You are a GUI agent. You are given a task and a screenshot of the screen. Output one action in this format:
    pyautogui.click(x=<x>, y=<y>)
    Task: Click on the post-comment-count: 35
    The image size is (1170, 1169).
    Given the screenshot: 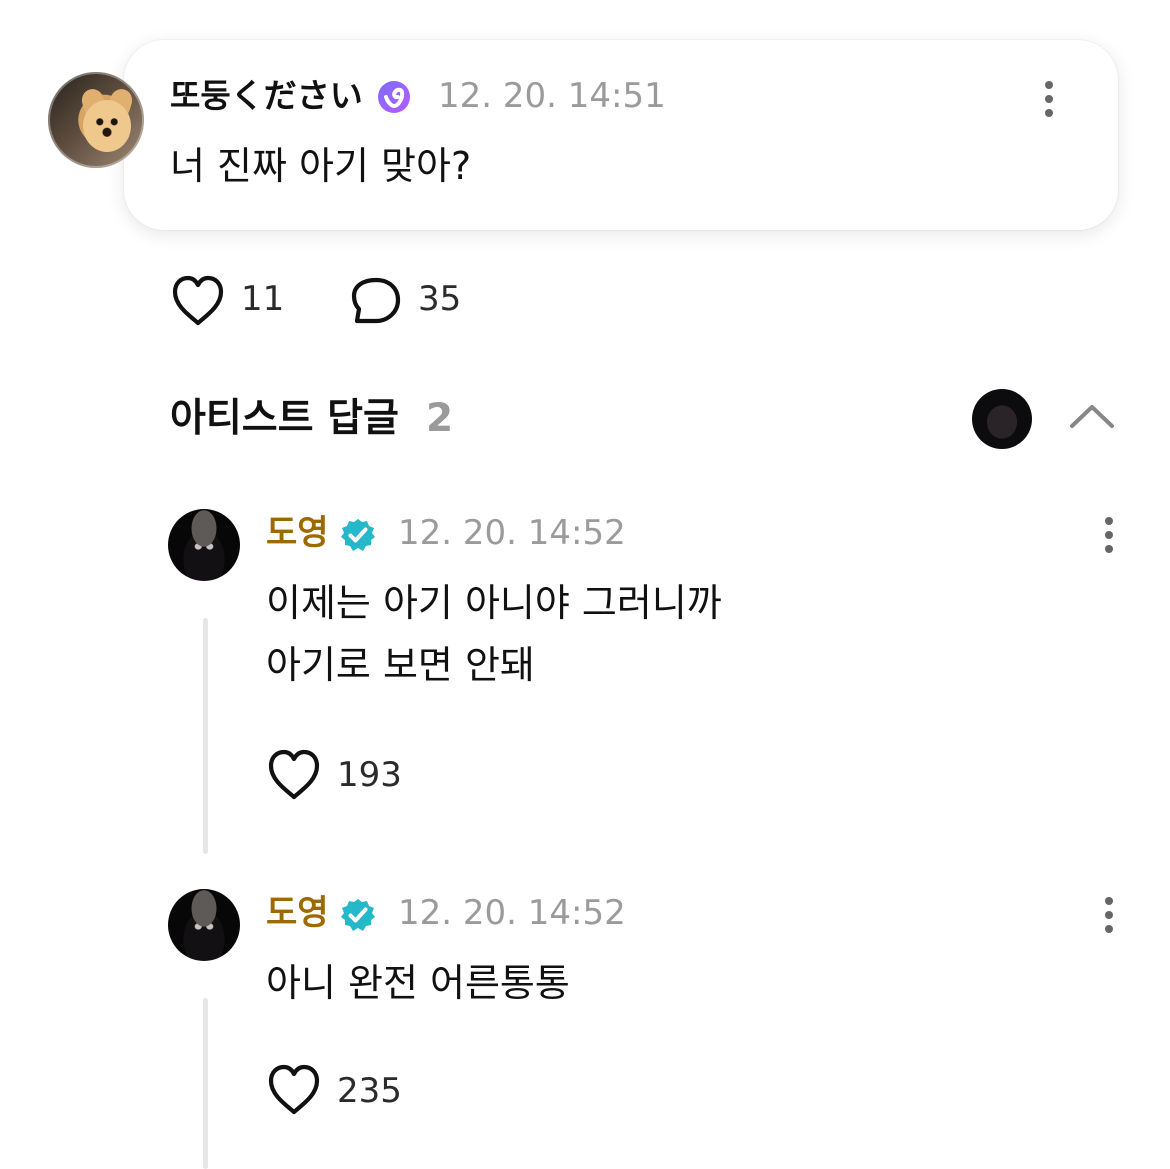 What is the action you would take?
    pyautogui.click(x=439, y=299)
    